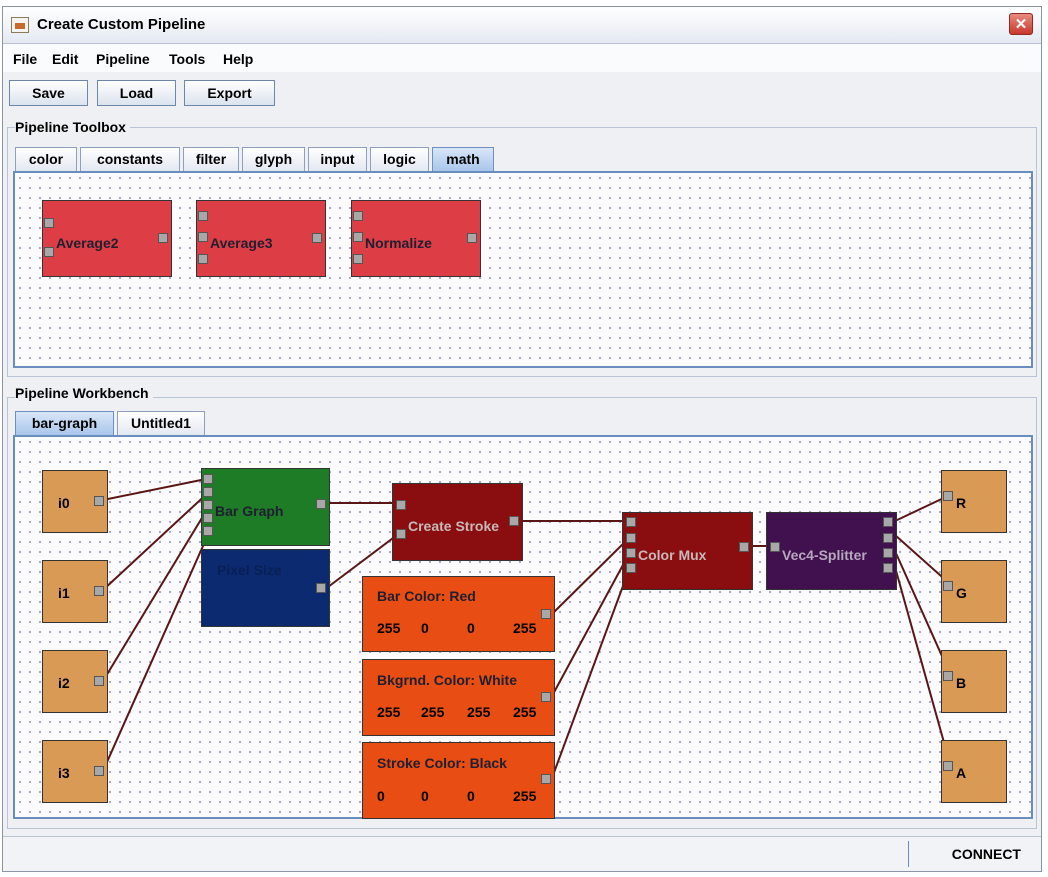  Describe the element at coordinates (974, 771) in the screenshot. I see `output-node-a: A` at that location.